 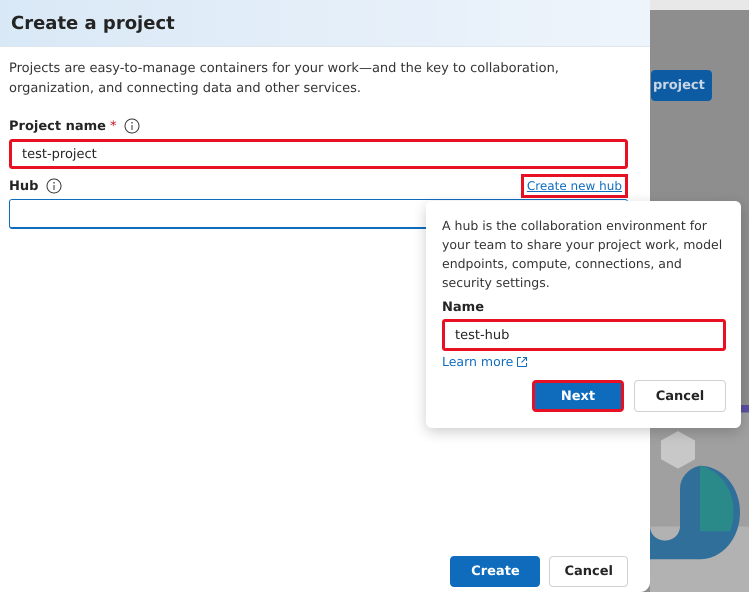 I want to click on external-link-icon, so click(x=522, y=362).